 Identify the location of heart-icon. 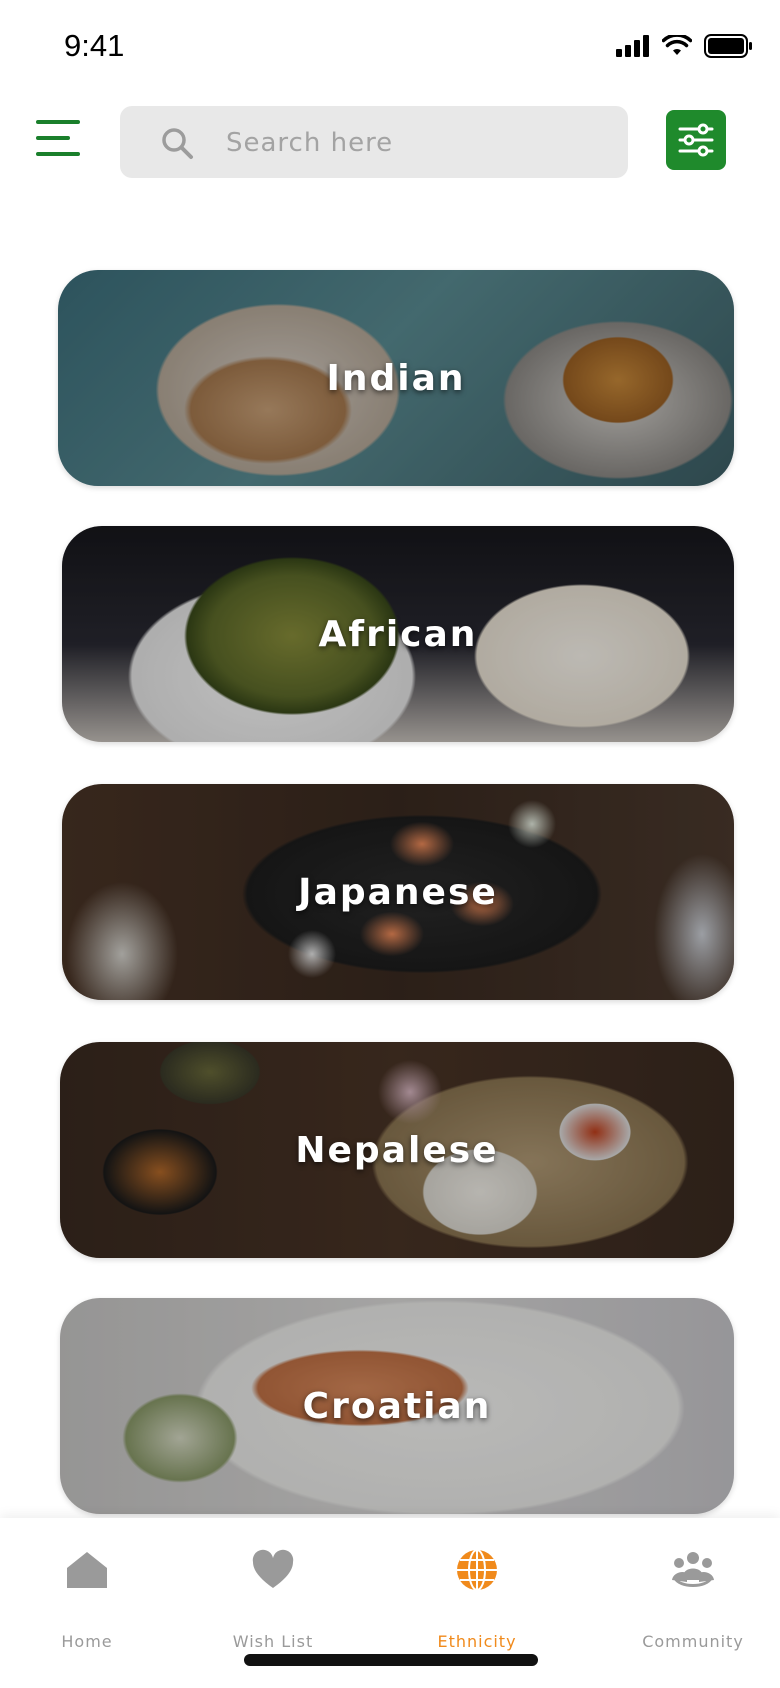
(273, 1568).